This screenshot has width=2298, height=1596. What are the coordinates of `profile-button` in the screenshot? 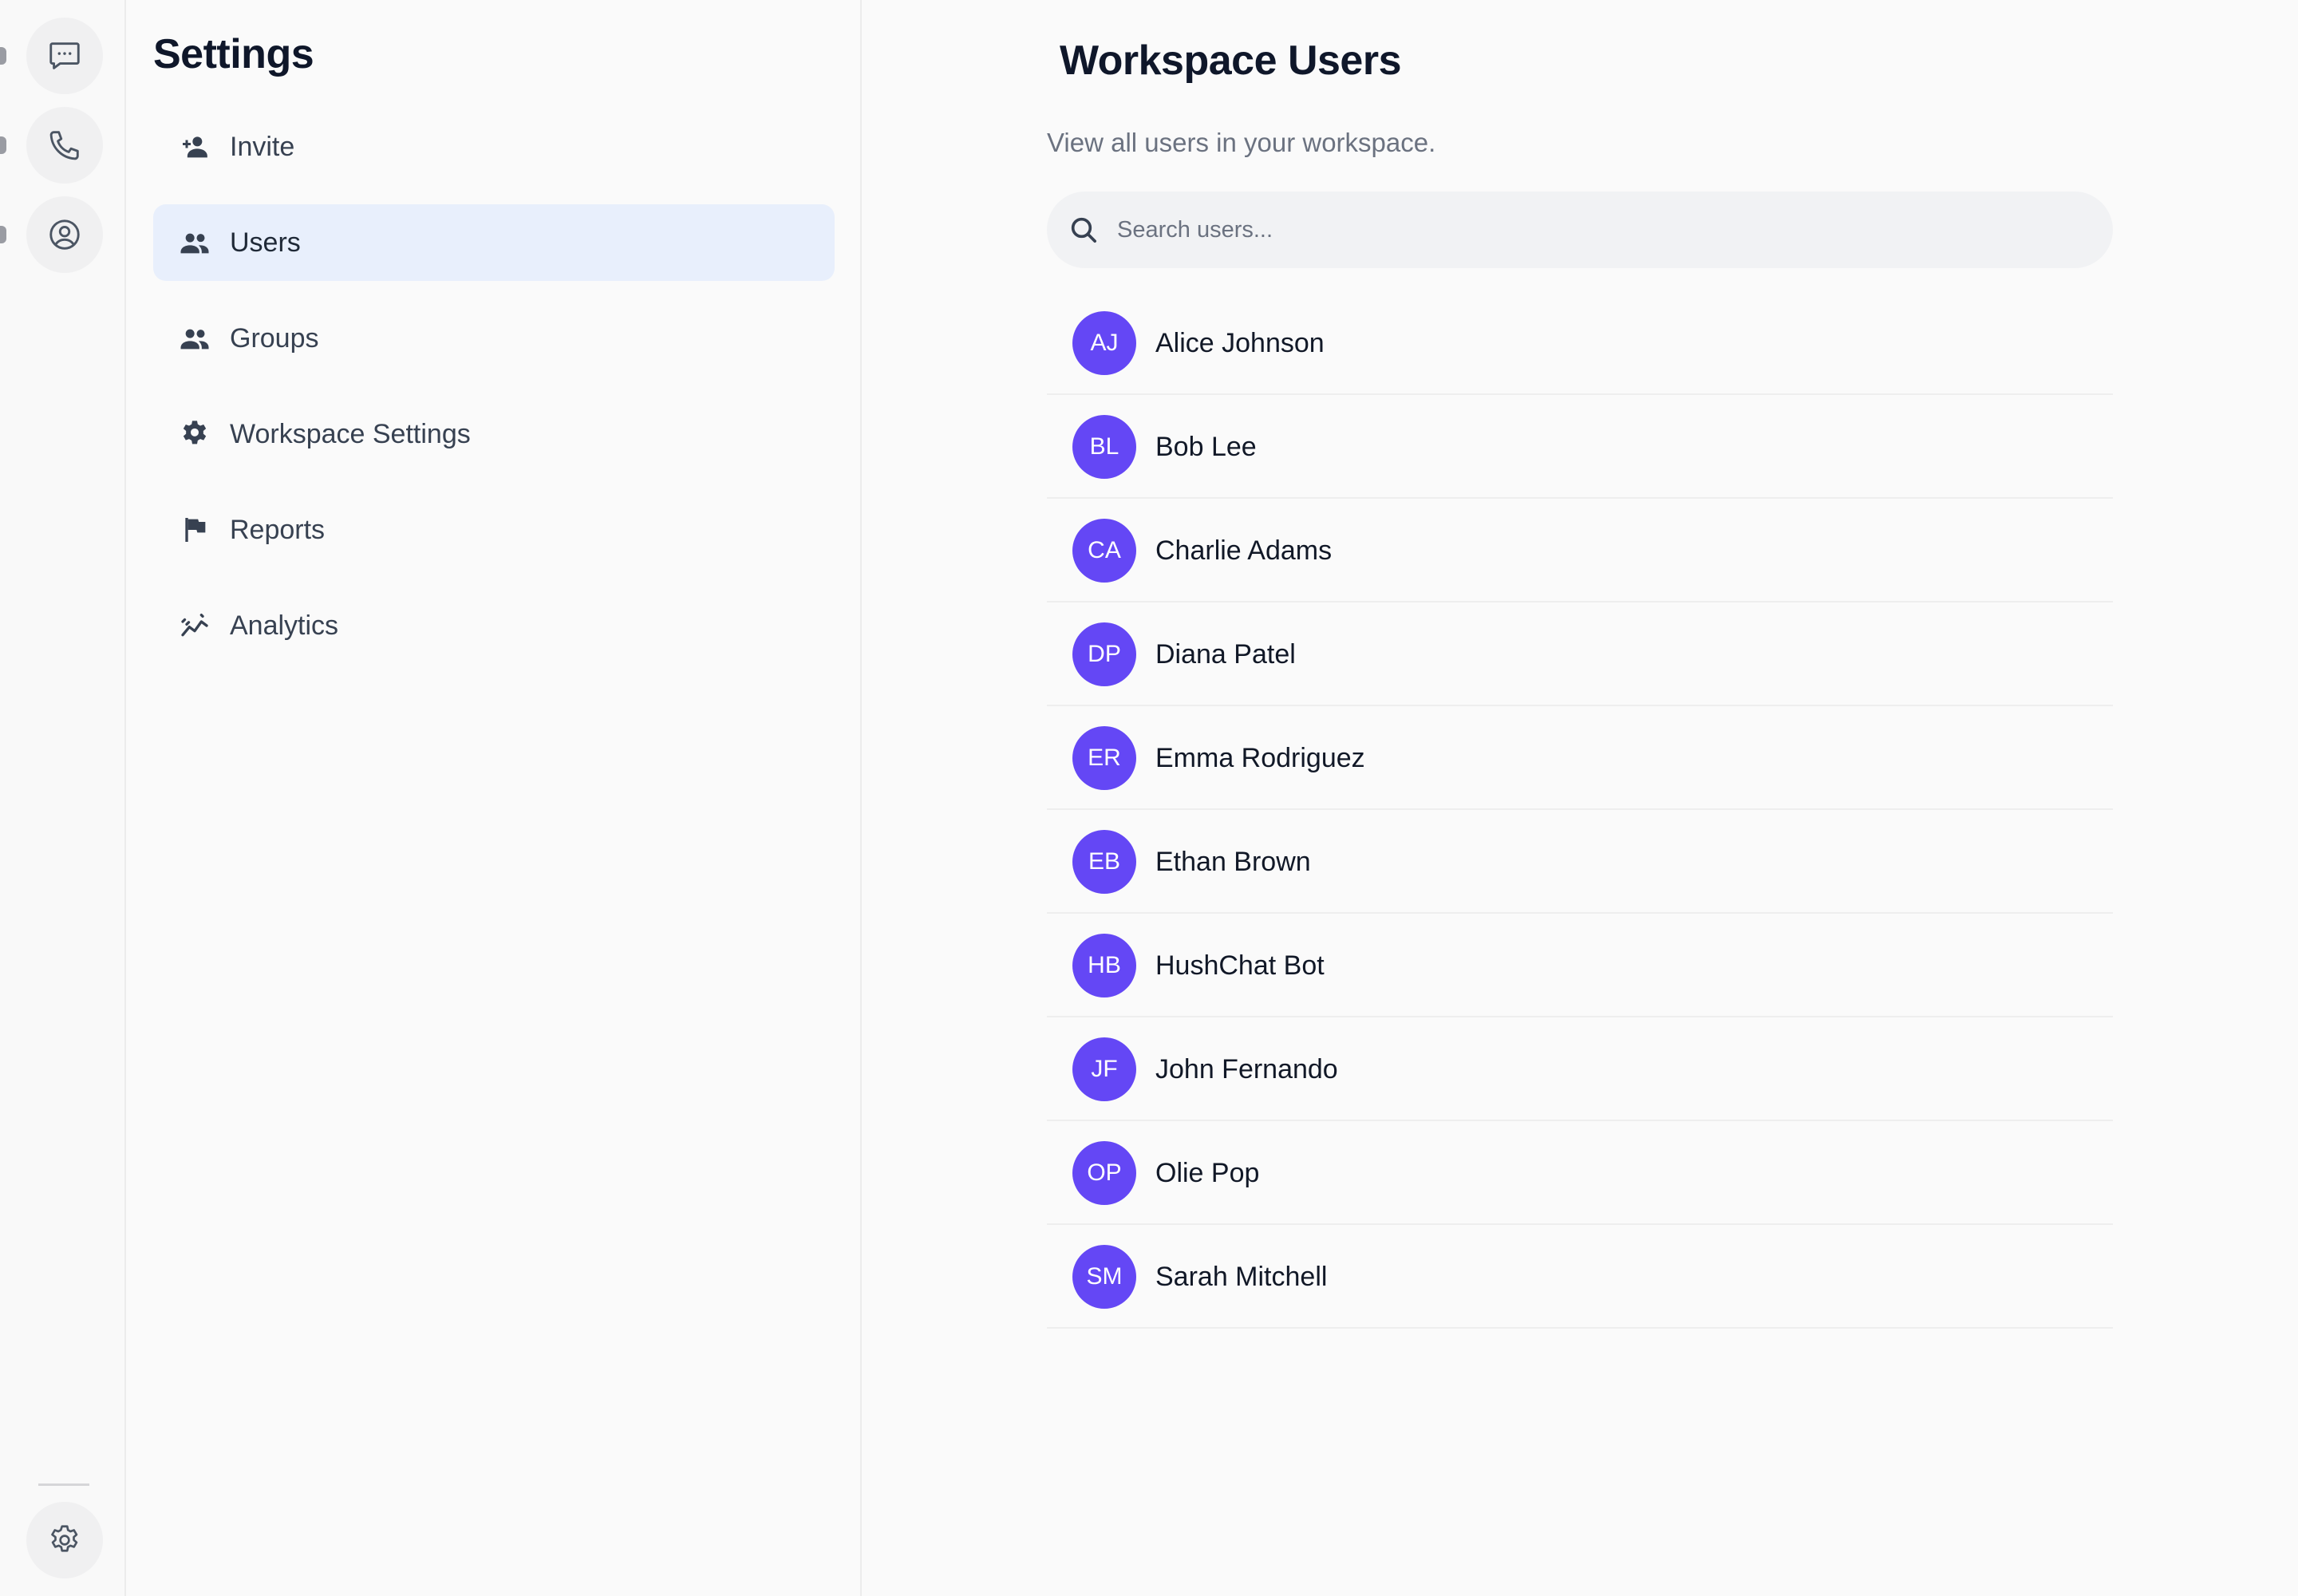 It's located at (64, 234).